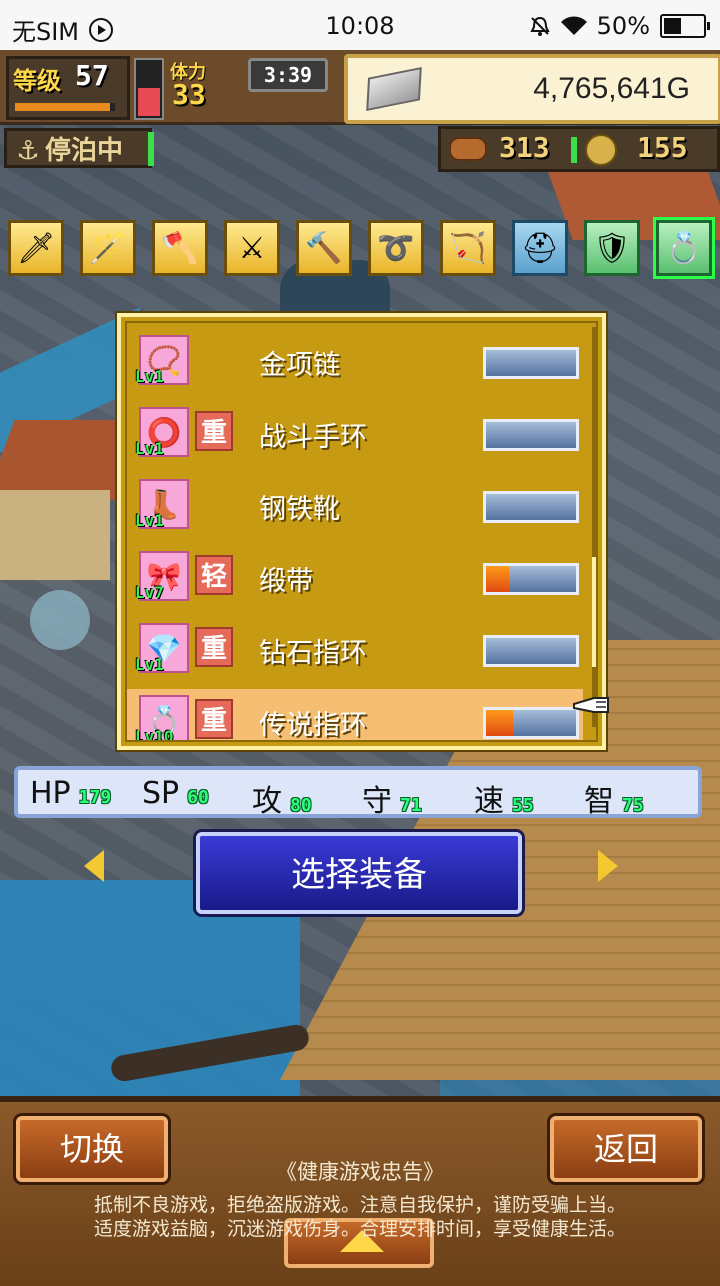 This screenshot has width=720, height=1286. What do you see at coordinates (299, 365) in the screenshot?
I see `item-name: 金项链` at bounding box center [299, 365].